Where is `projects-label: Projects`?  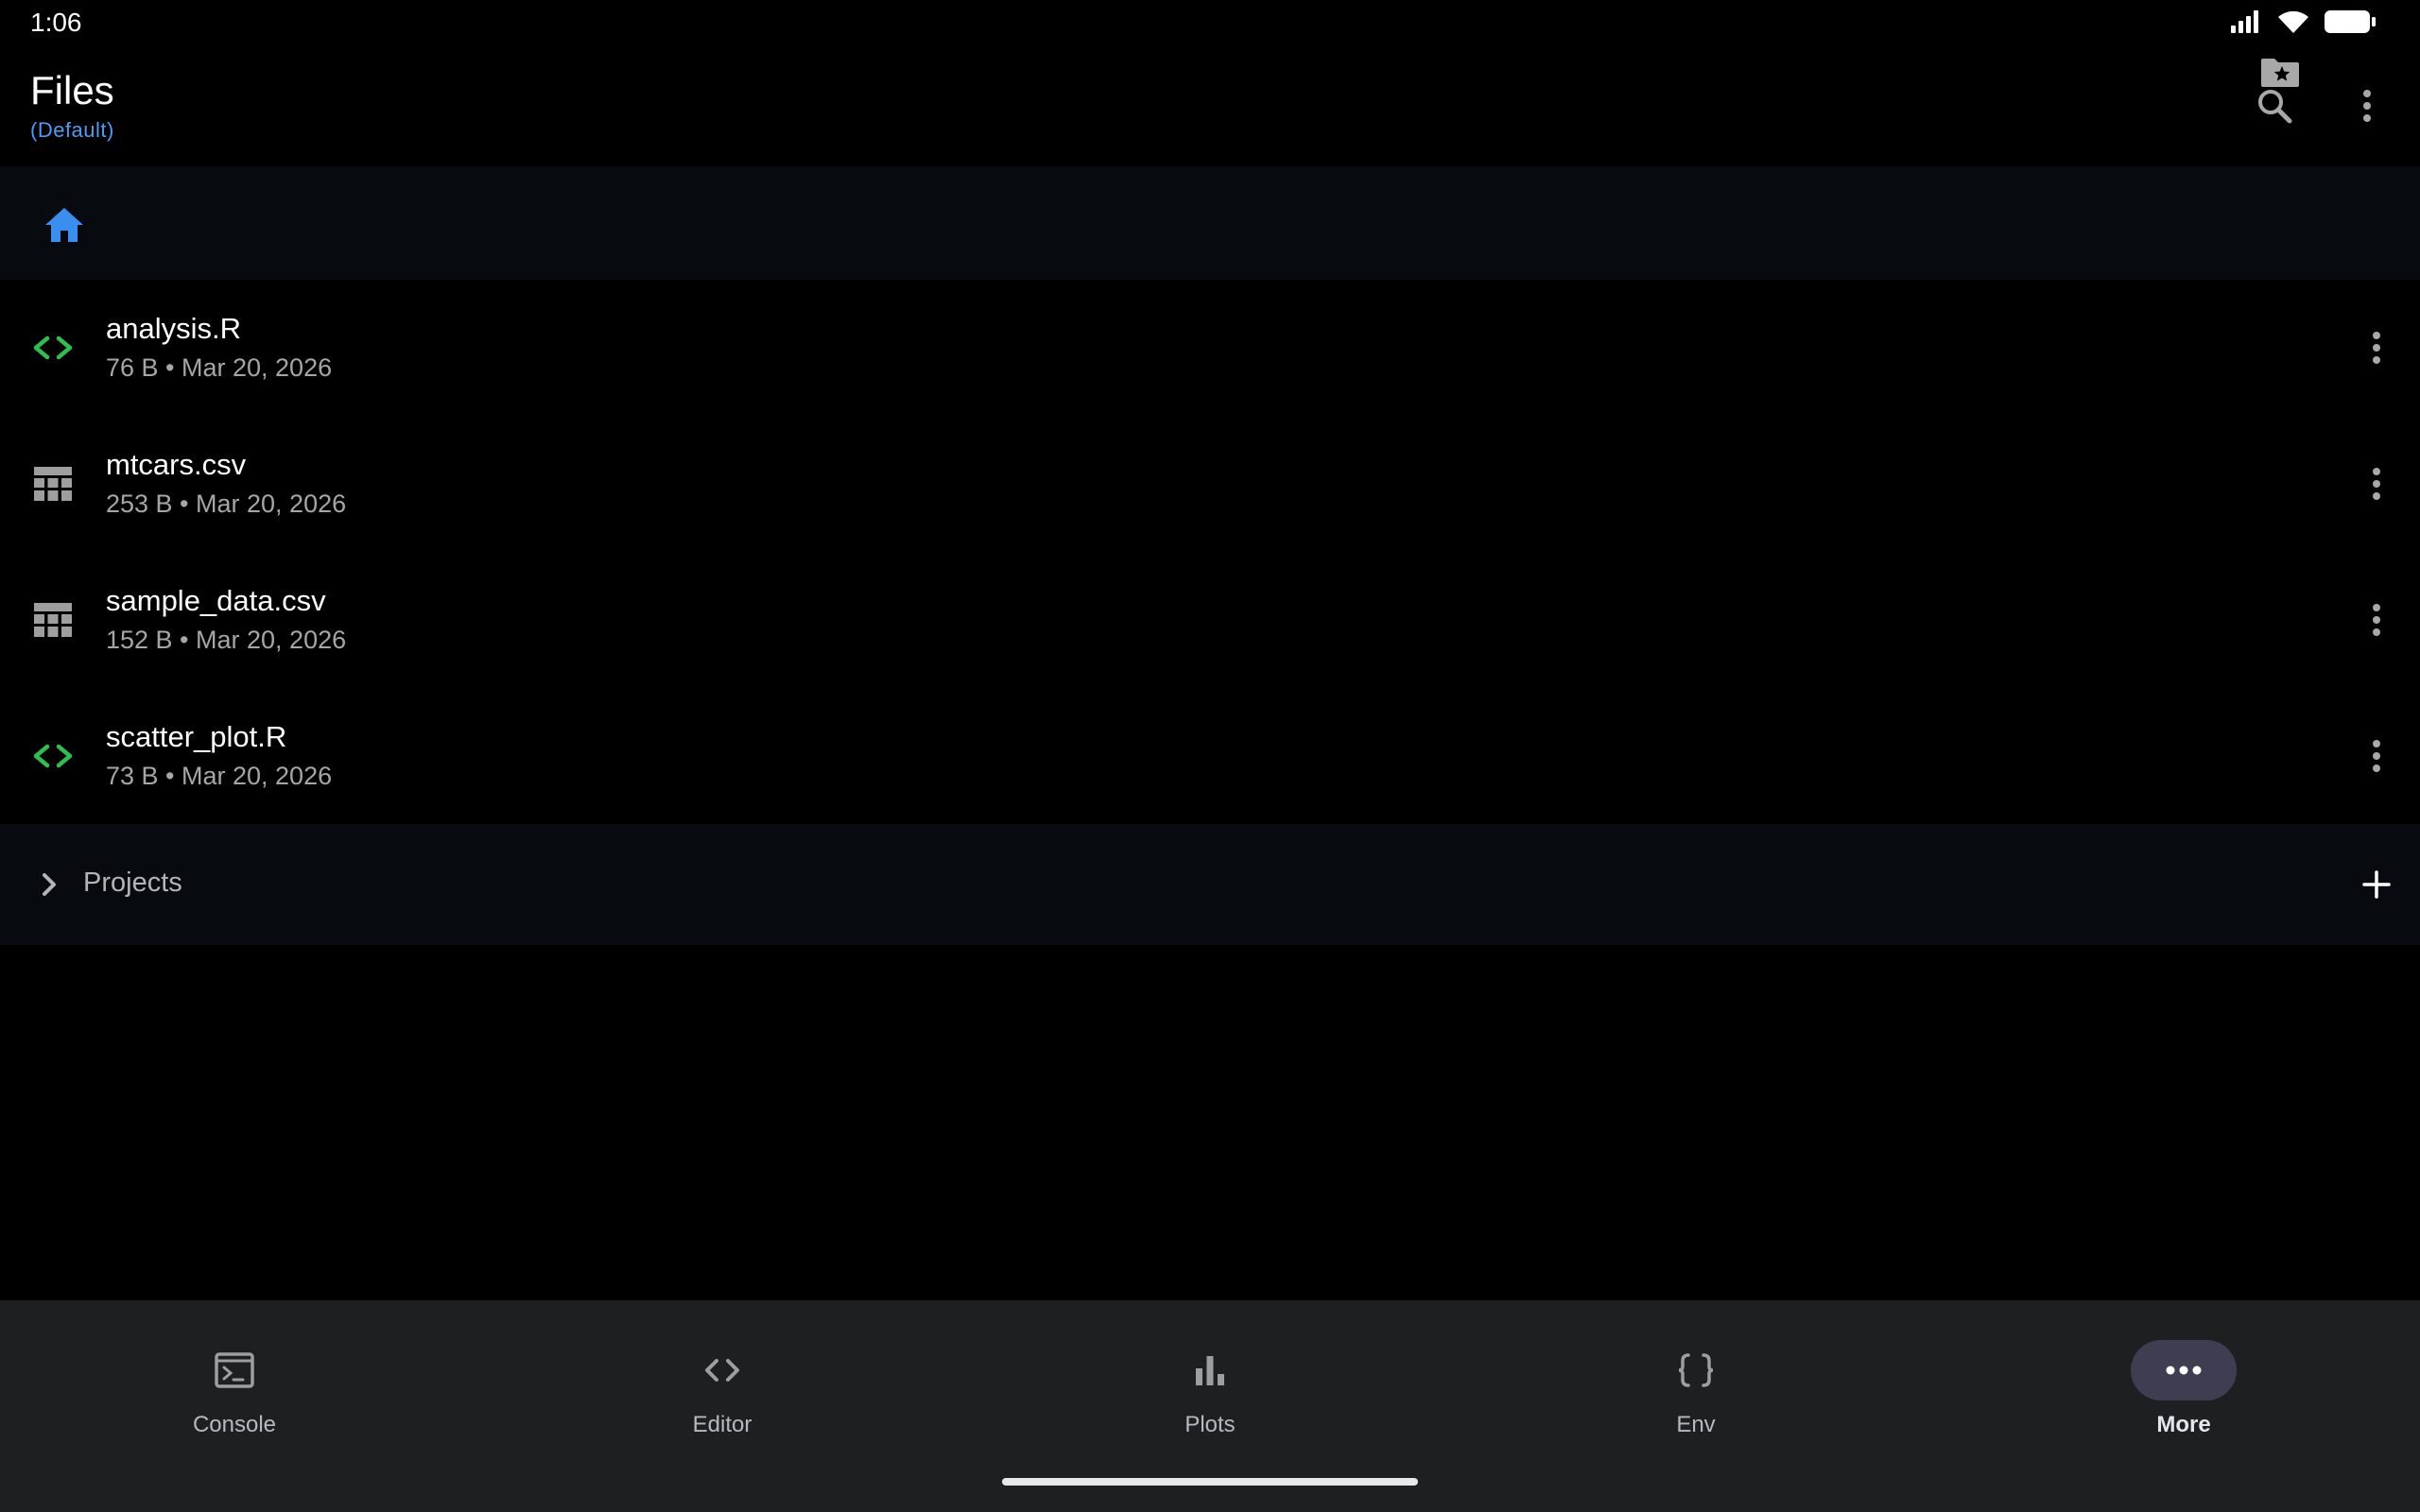
projects-label: Projects is located at coordinates (132, 883).